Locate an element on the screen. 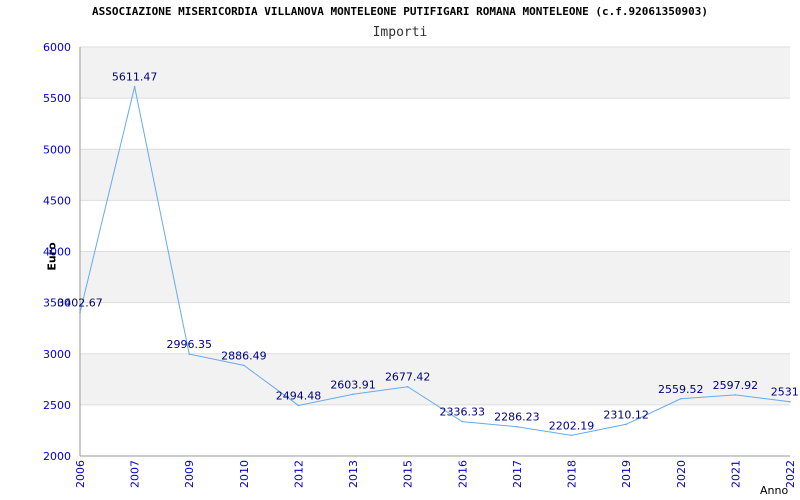  x-tick-label: 2019 is located at coordinates (626, 474).